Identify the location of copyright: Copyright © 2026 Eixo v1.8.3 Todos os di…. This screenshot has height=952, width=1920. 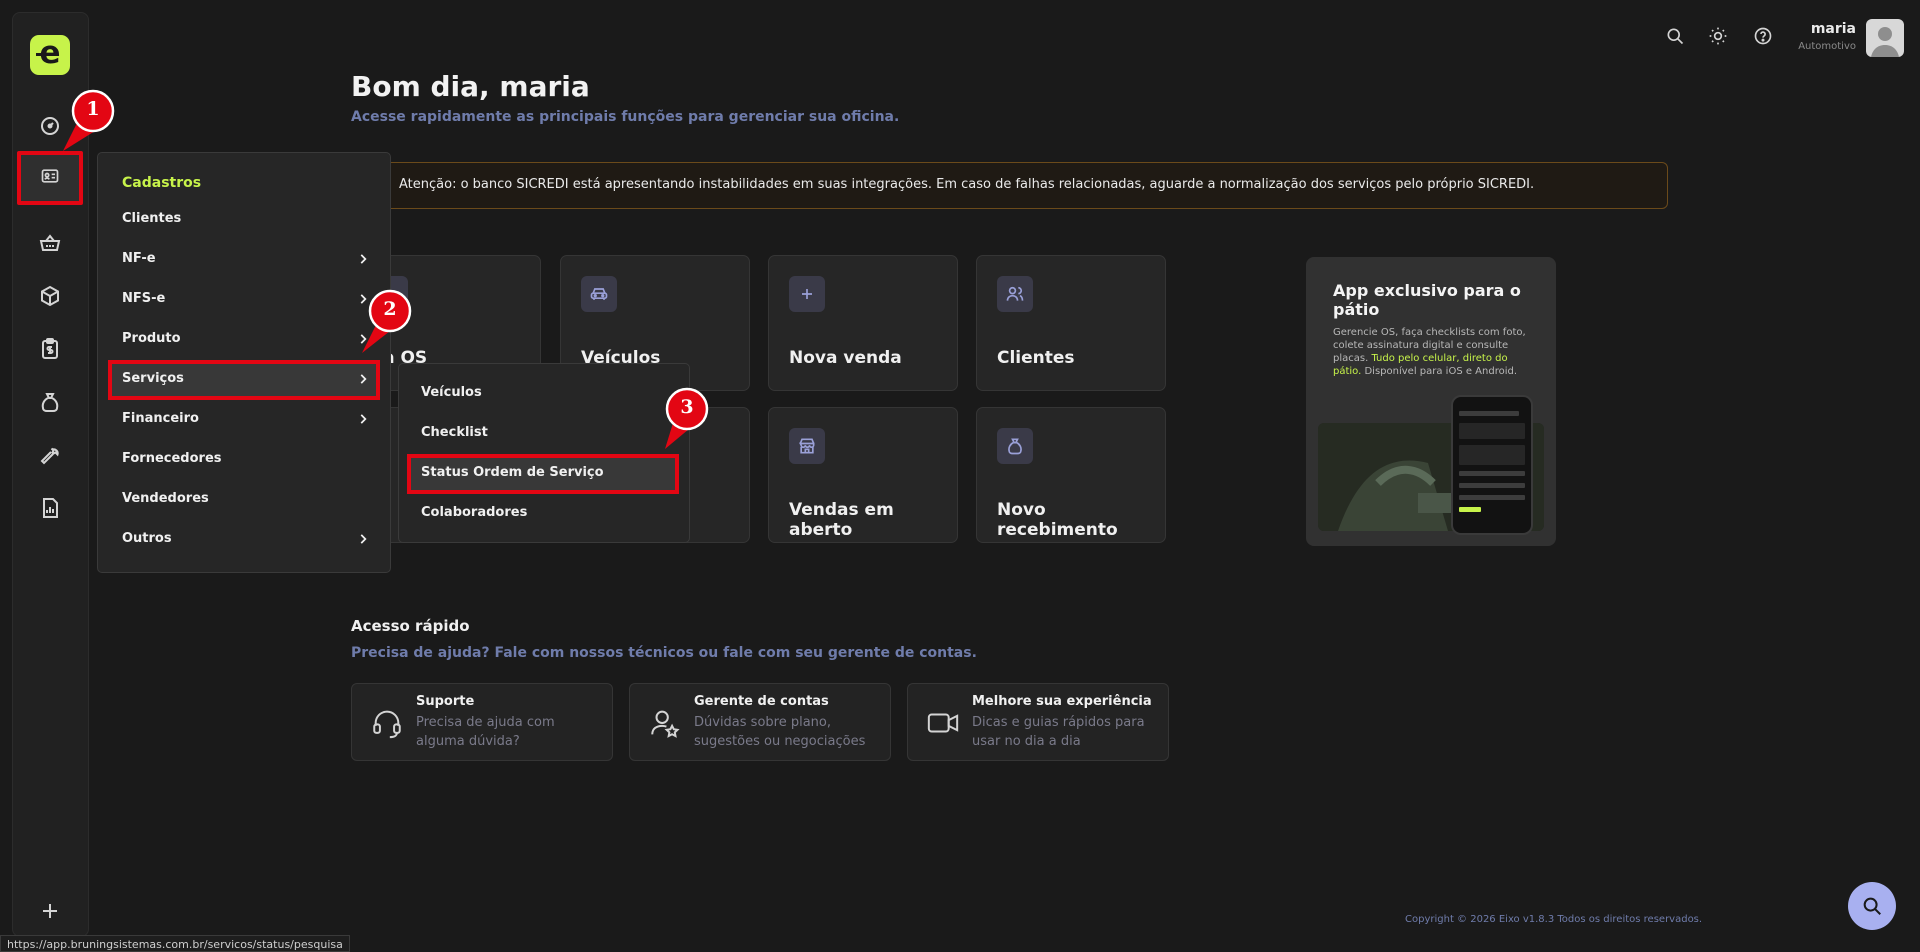
(1554, 919).